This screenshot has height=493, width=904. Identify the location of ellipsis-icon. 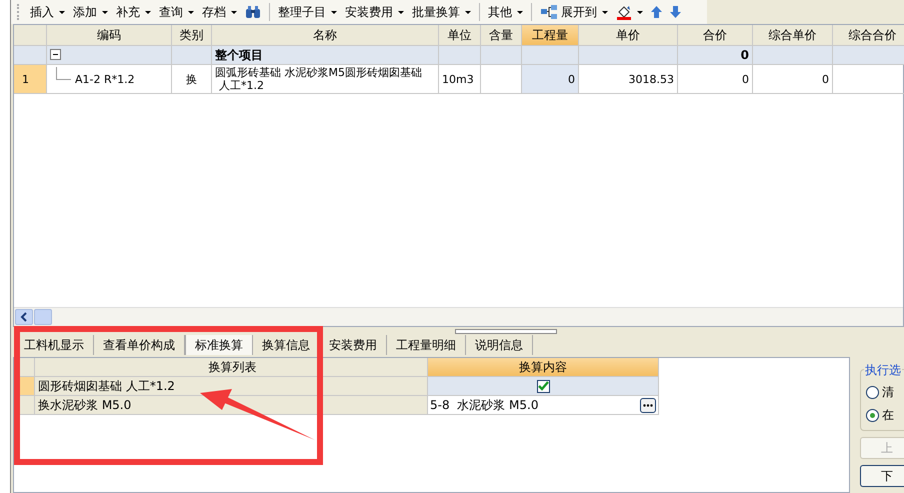
(648, 405).